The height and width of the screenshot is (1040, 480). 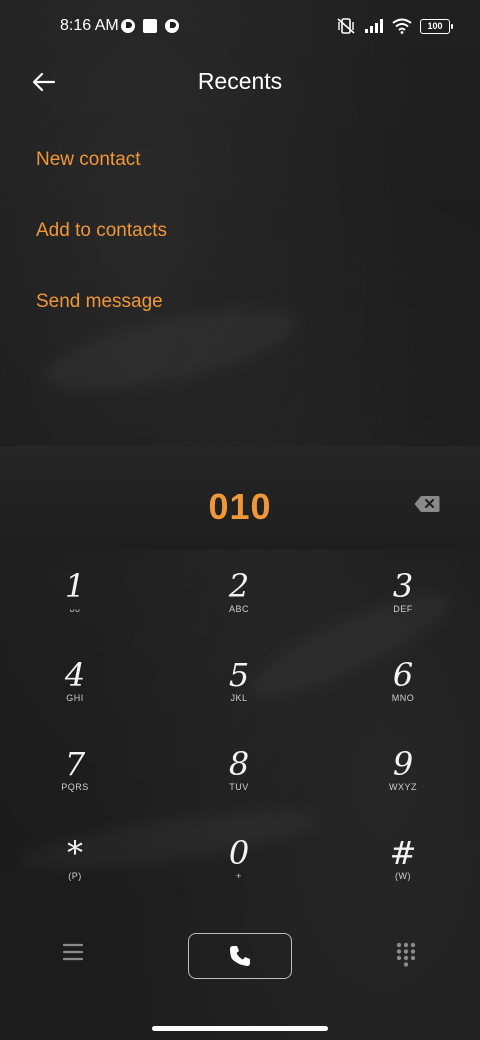 I want to click on status-time: 8:16 AM, so click(x=89, y=25).